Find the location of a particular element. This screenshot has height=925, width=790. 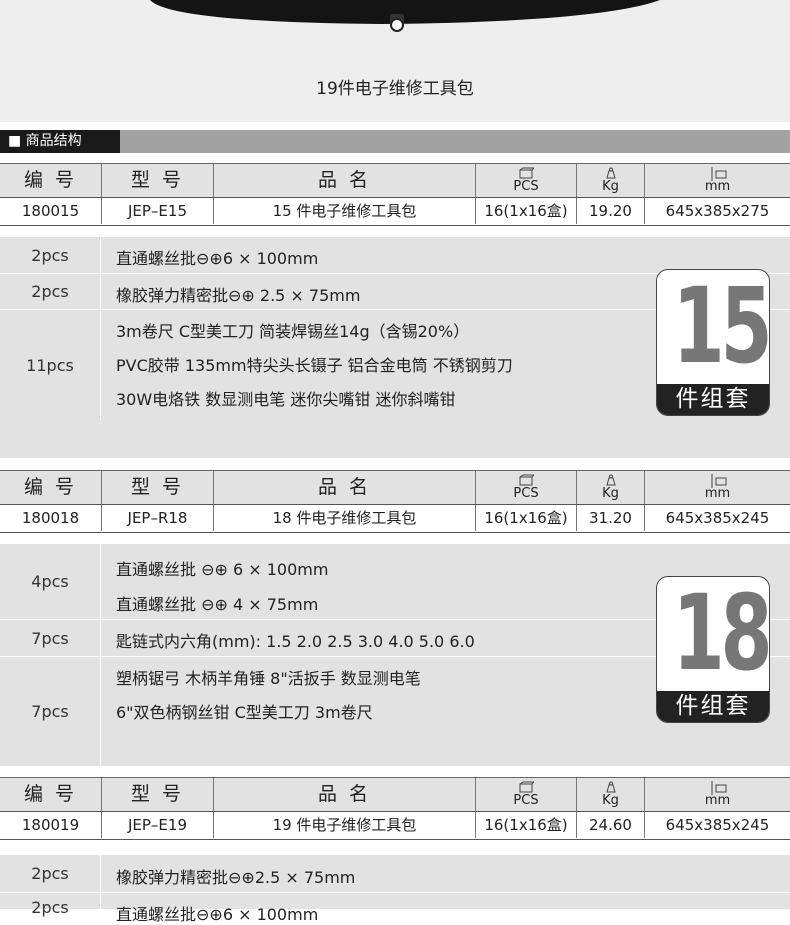

row-qty: 4pcs is located at coordinates (50, 581).